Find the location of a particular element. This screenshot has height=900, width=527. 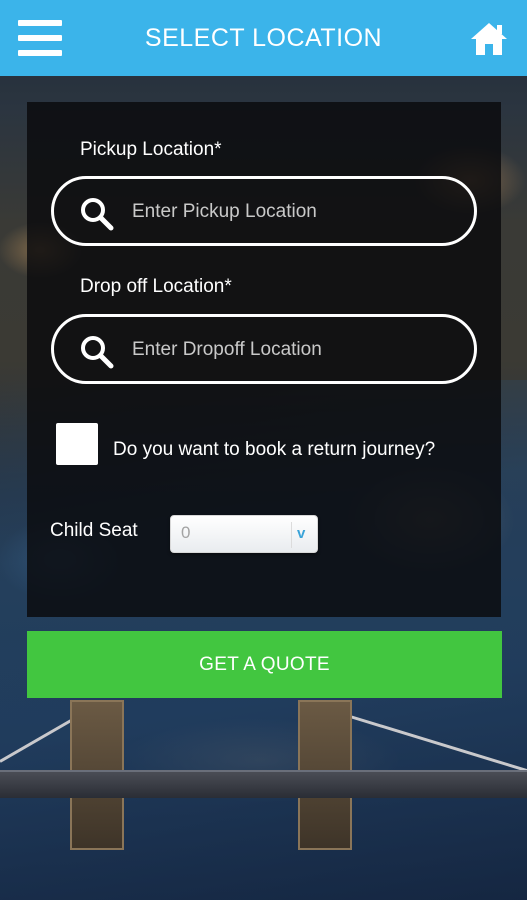

home-icon is located at coordinates (489, 39).